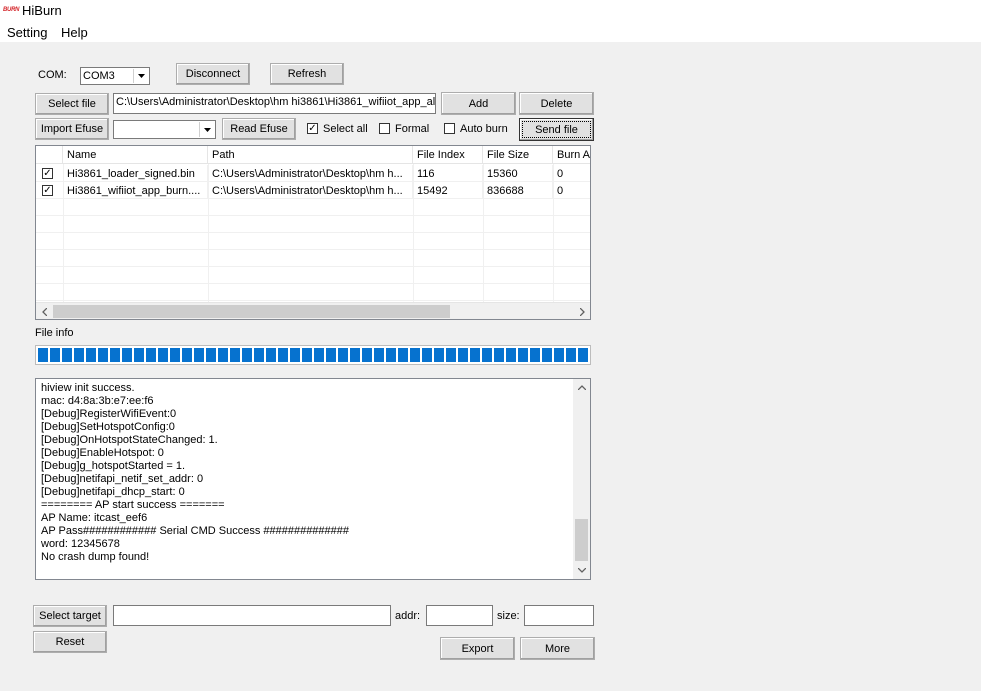 This screenshot has width=981, height=691. What do you see at coordinates (74, 32) in the screenshot?
I see `menu-help: Help` at bounding box center [74, 32].